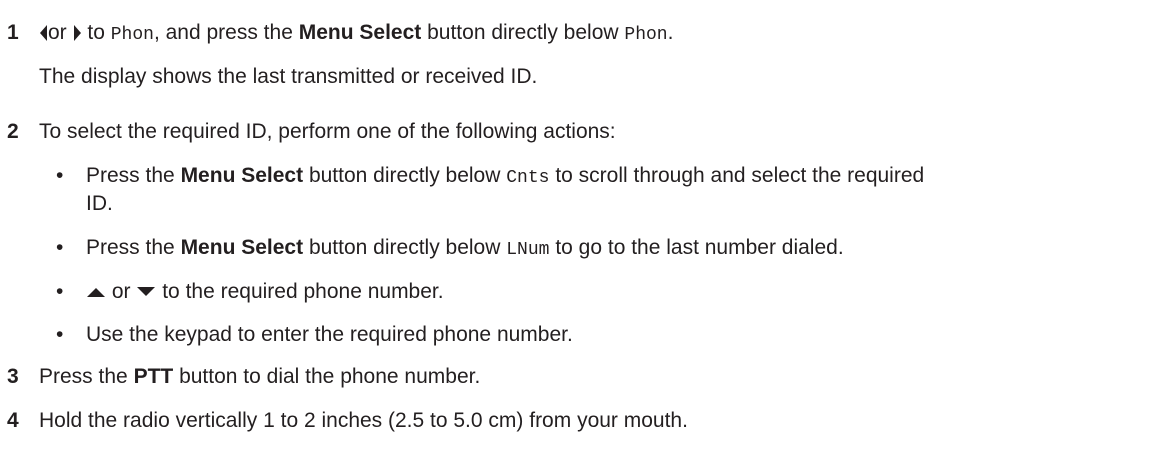 This screenshot has width=1163, height=453. Describe the element at coordinates (13, 420) in the screenshot. I see `step-number-4: 4` at that location.